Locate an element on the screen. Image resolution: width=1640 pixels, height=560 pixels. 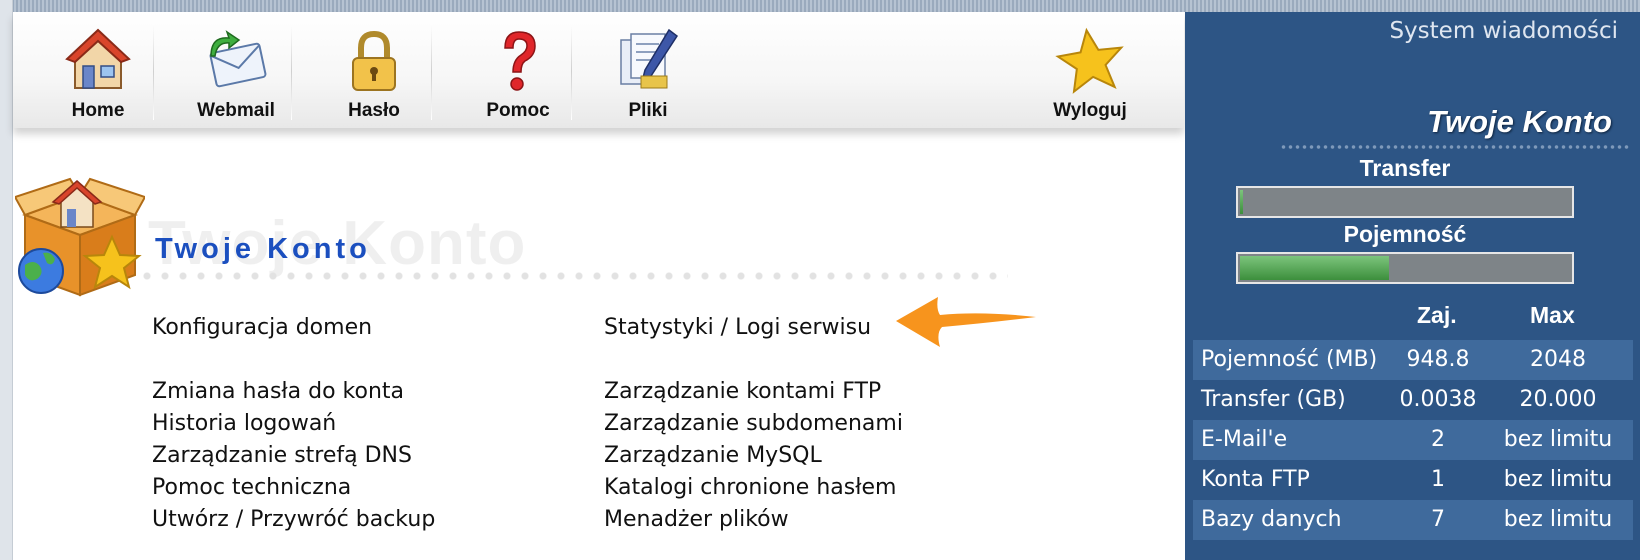
menu-link-subdomains: Zarządzanie subdomenami is located at coordinates (753, 424).